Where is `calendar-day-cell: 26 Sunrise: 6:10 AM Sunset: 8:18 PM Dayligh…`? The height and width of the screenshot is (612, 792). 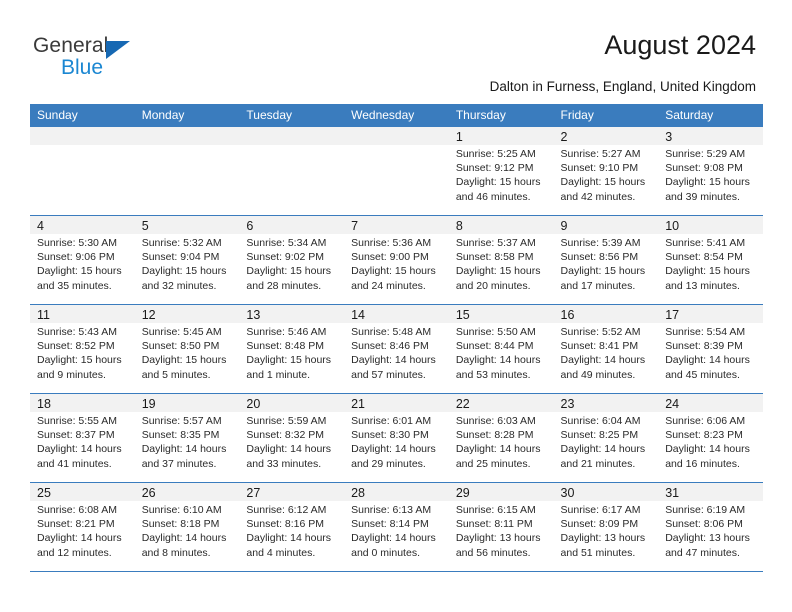
calendar-day-cell: 26 Sunrise: 6:10 AM Sunset: 8:18 PM Dayligh… is located at coordinates (187, 527).